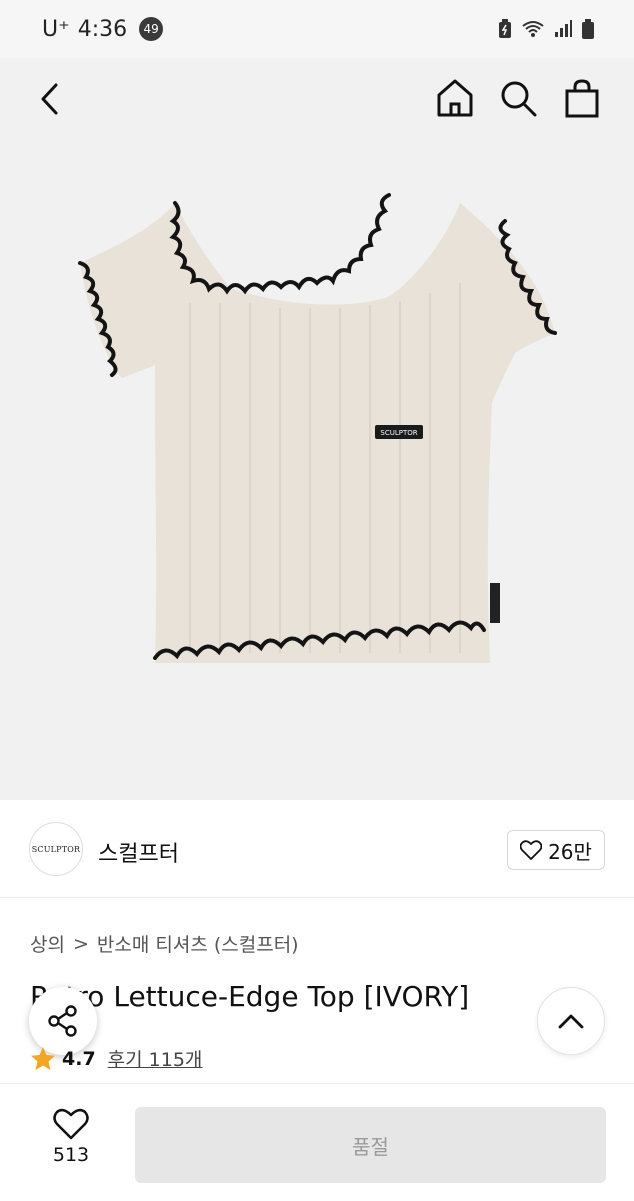 Image resolution: width=634 pixels, height=1201 pixels. What do you see at coordinates (79, 1058) in the screenshot?
I see `rating-score: 4.7` at bounding box center [79, 1058].